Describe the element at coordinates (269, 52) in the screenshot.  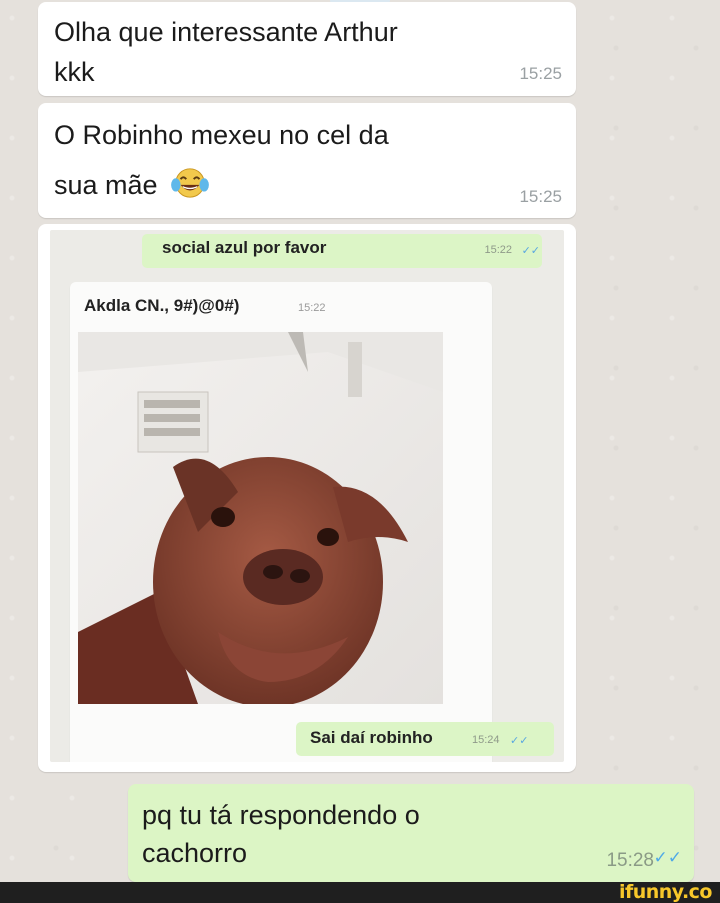
I see `message-text: Olha que interessante Arthur kkk` at that location.